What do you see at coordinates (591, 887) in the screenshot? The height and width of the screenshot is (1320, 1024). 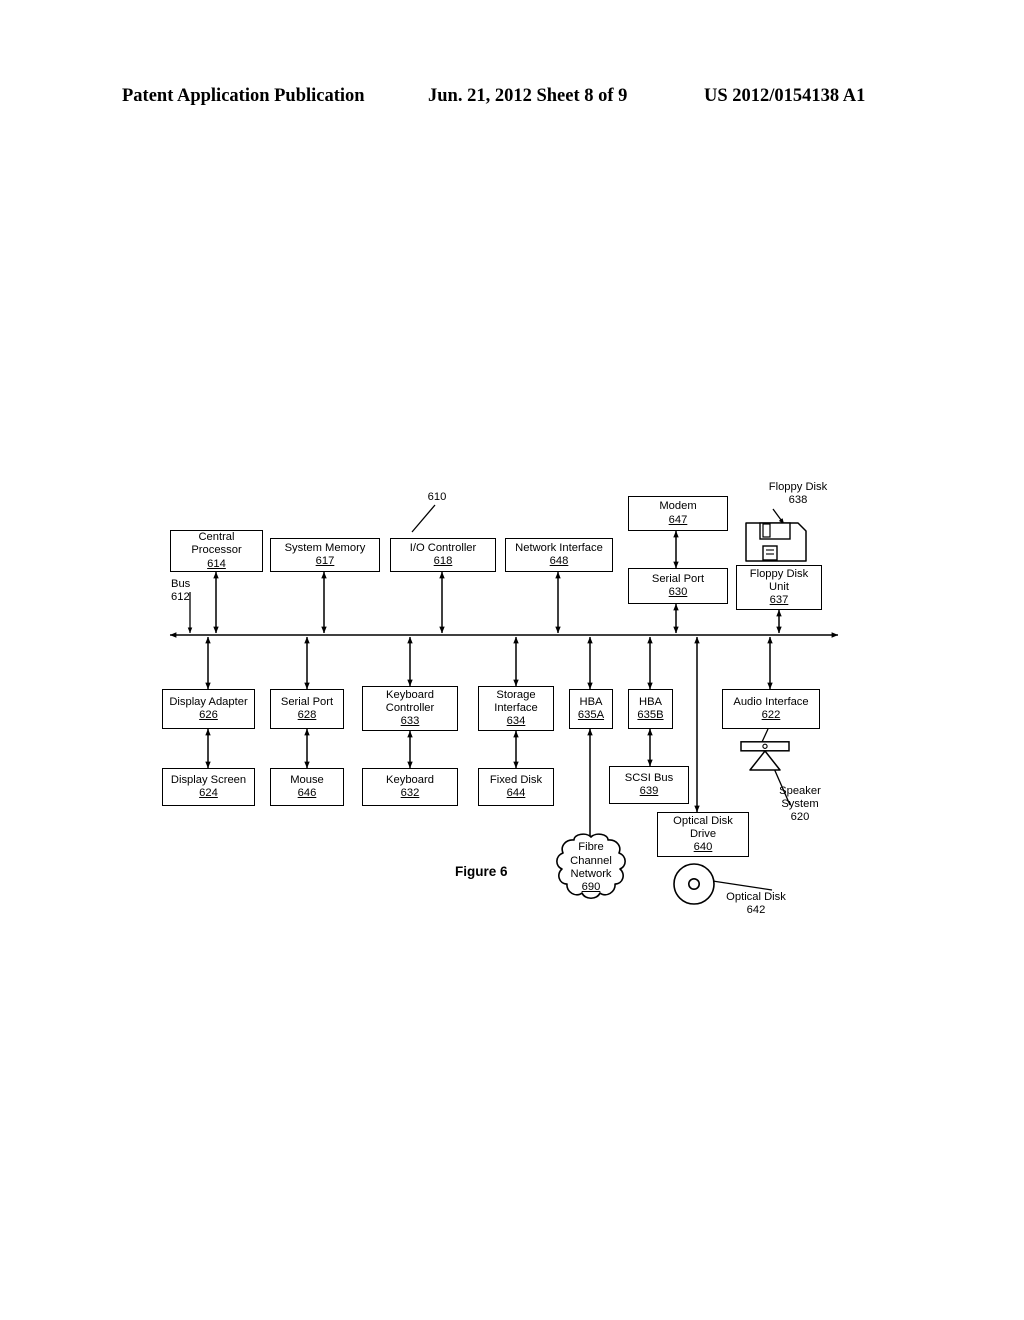 I see `fibre-channel-network-ref: 690` at bounding box center [591, 887].